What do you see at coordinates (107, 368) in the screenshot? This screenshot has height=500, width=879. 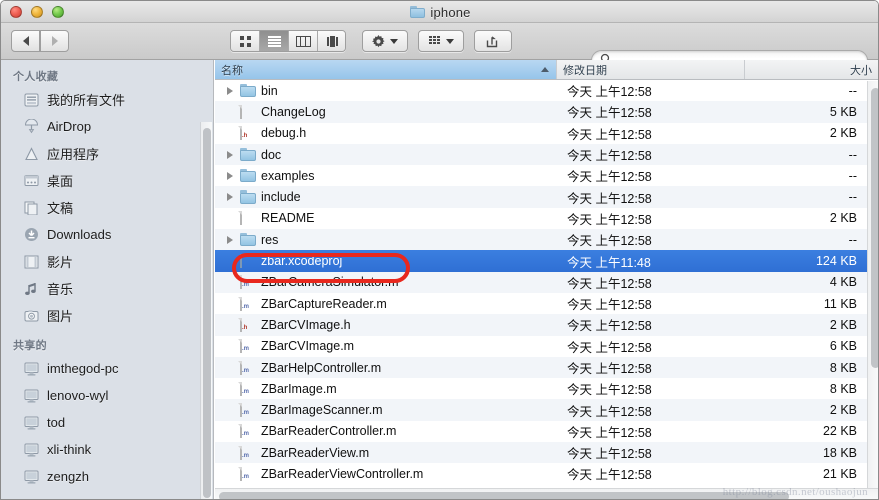 I see `sidebar-item-imthegod-pc: imthegod-pc` at bounding box center [107, 368].